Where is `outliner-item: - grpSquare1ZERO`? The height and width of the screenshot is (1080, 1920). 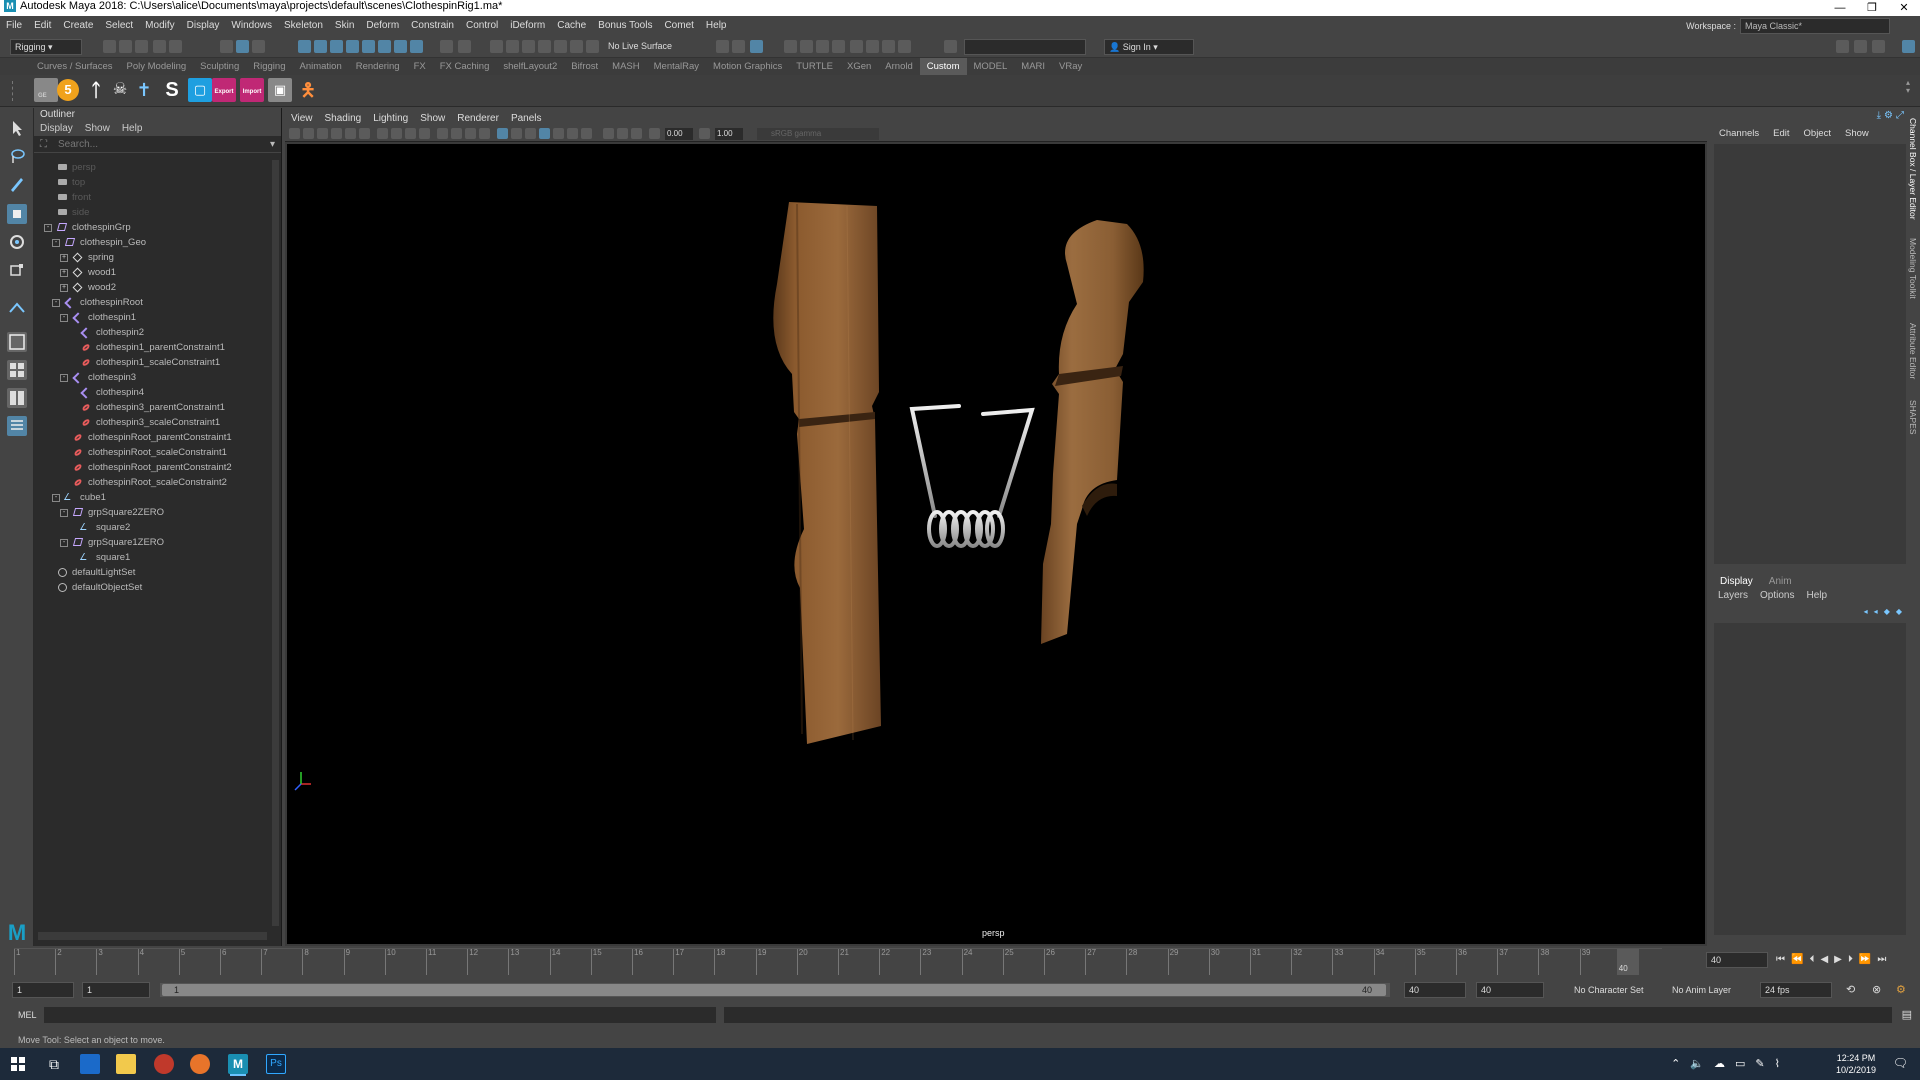
outliner-item: - grpSquare1ZERO is located at coordinates (152, 542).